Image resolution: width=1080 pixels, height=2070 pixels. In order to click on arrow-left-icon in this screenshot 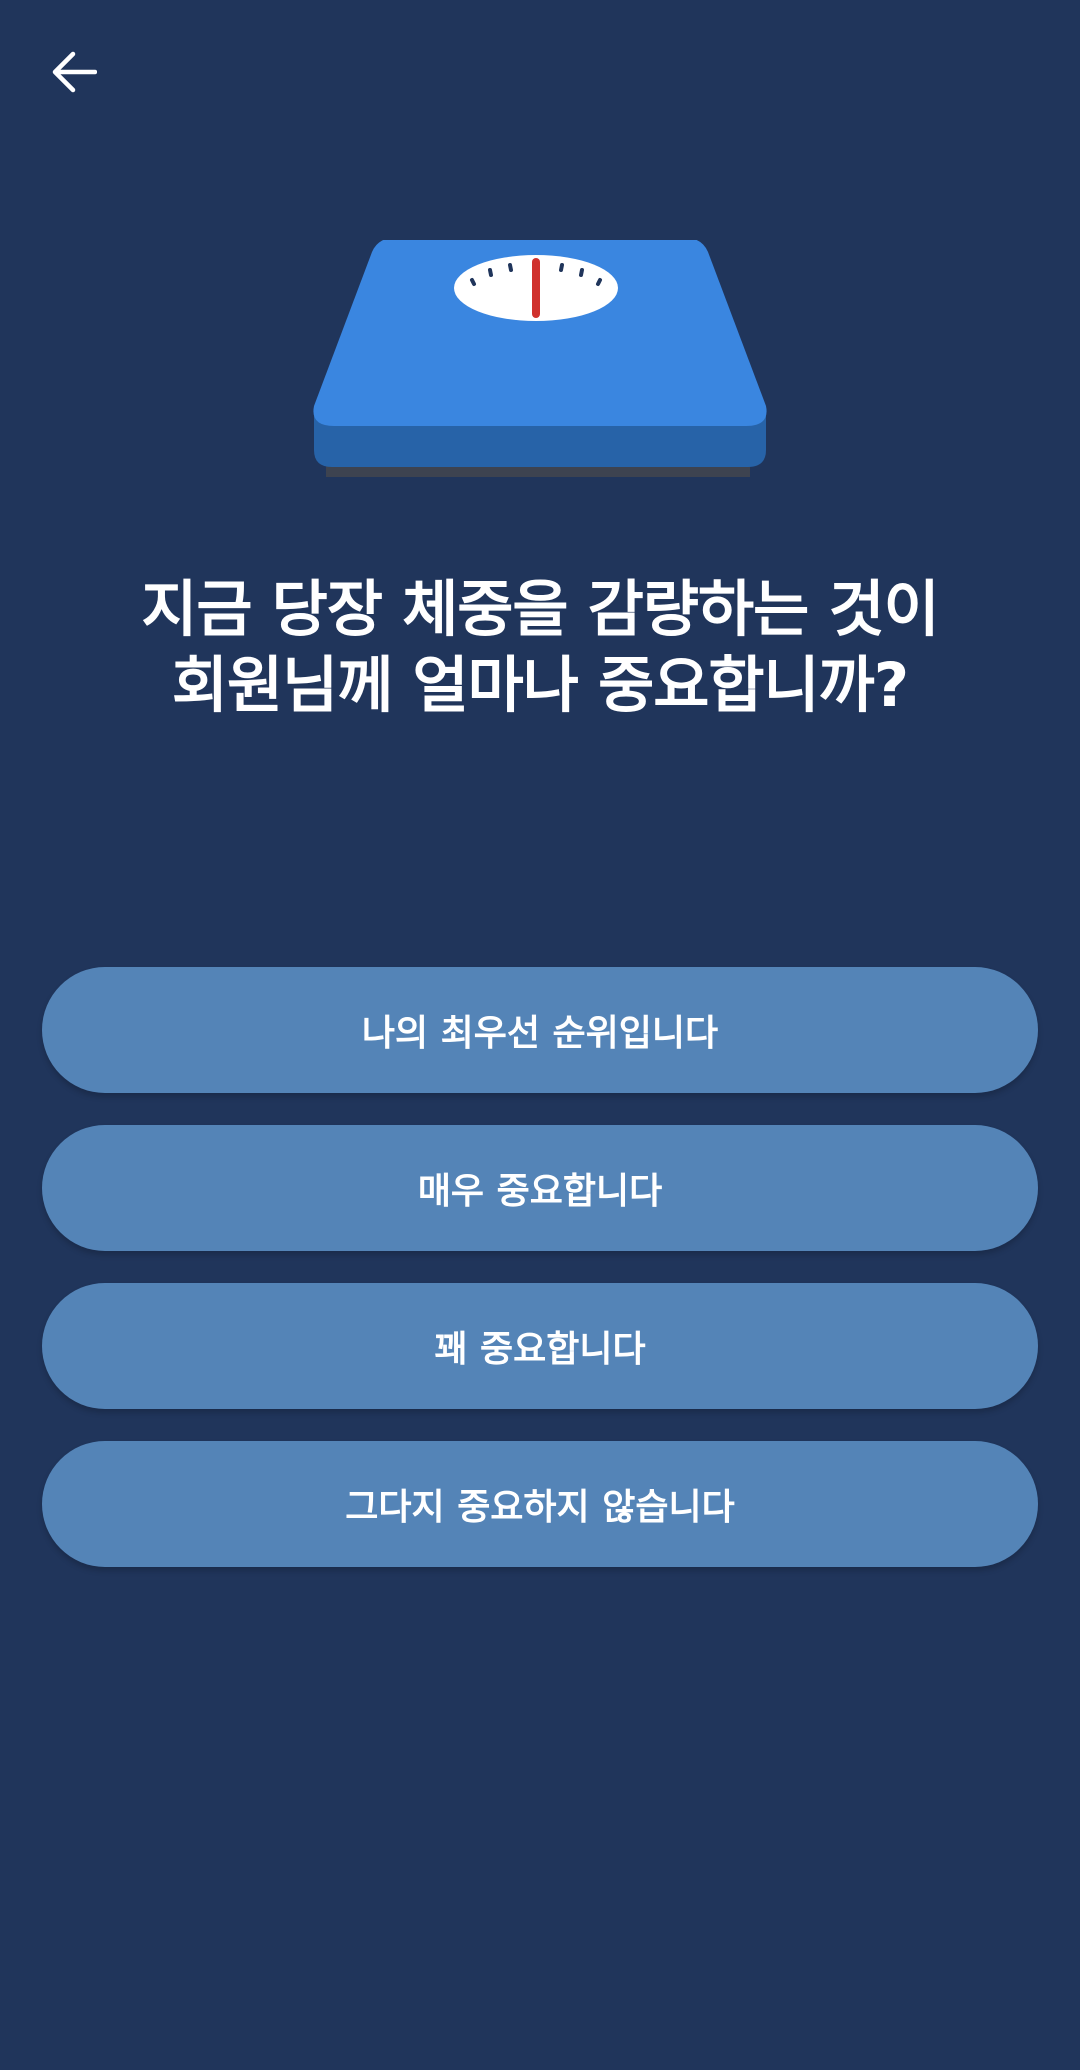, I will do `click(74, 74)`.